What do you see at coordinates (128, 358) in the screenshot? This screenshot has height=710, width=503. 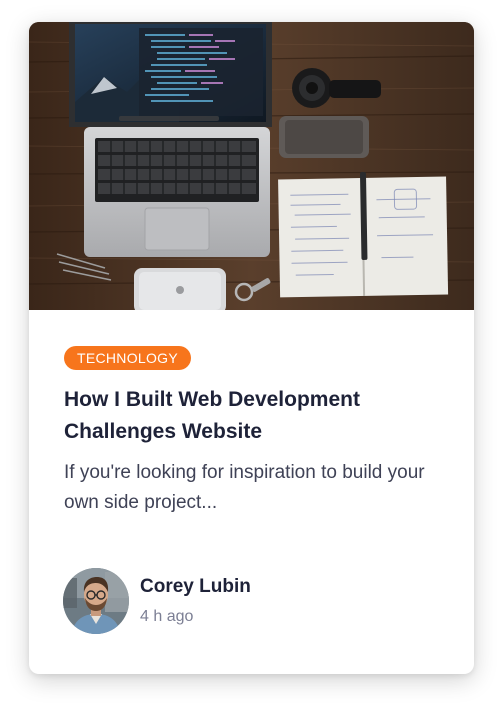 I see `category-badge: TECHNOLOGY` at bounding box center [128, 358].